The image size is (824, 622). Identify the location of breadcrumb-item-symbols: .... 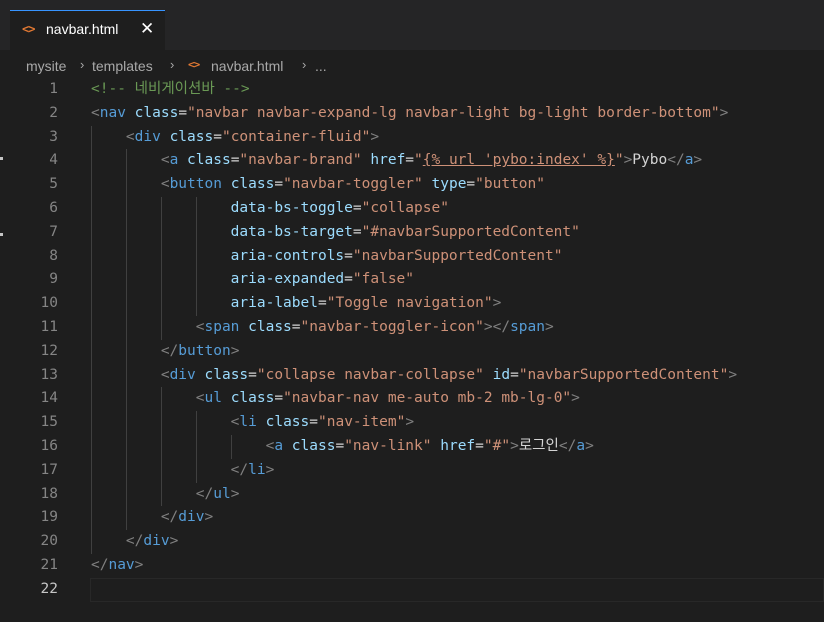
(321, 66).